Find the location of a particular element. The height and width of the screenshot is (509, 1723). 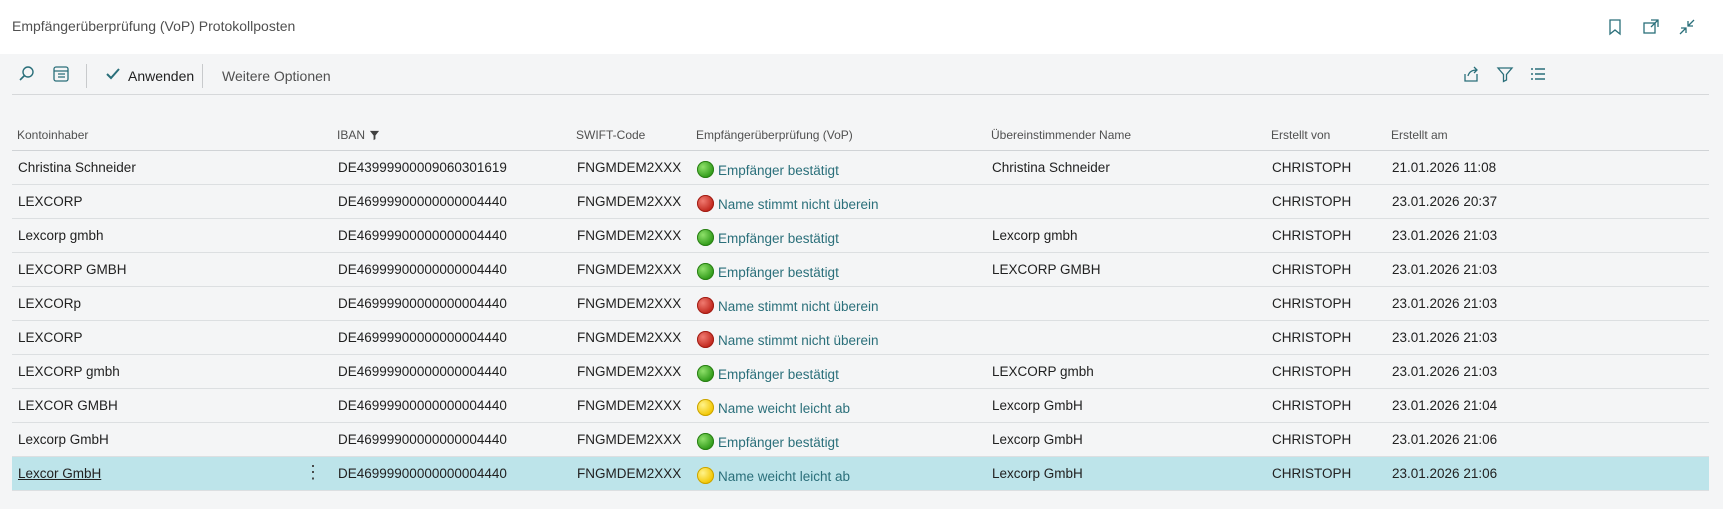

column-filter-icon is located at coordinates (374, 135).